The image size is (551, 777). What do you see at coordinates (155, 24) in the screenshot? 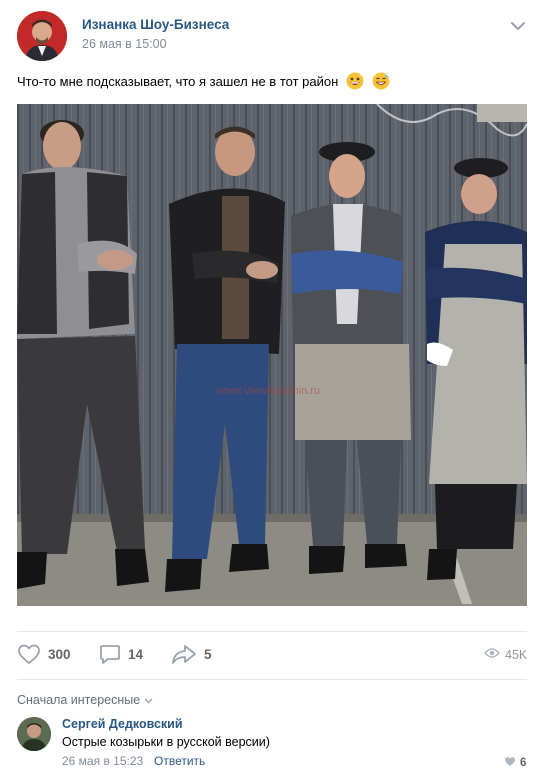
I see `post-author: Изнанка Шоу-Бизнеса` at bounding box center [155, 24].